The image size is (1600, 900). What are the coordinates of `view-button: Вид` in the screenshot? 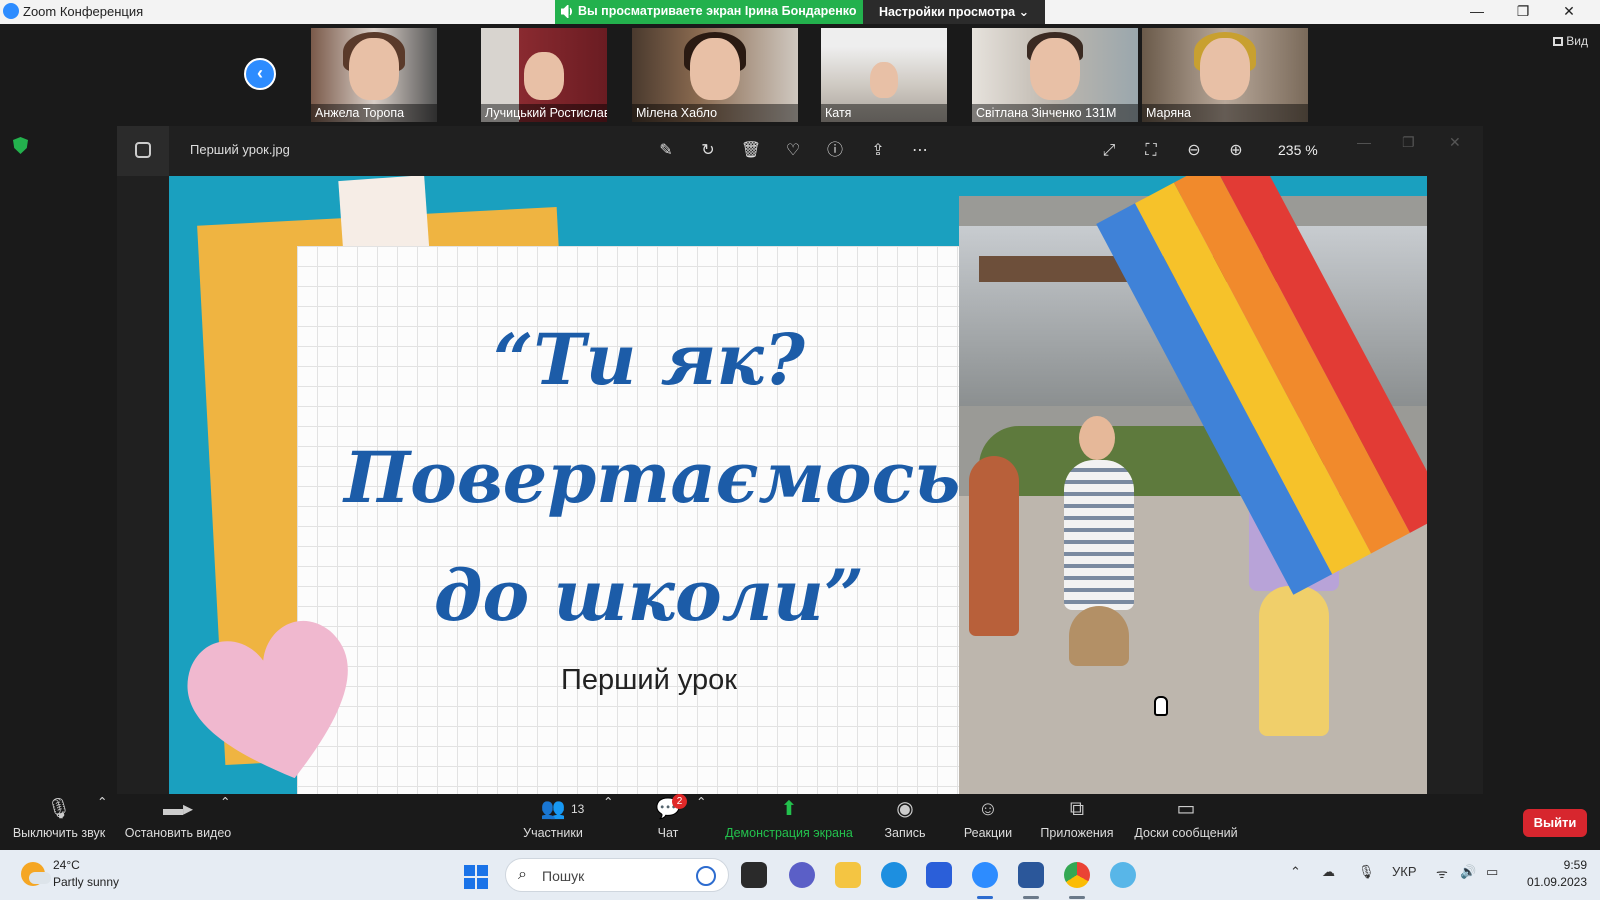 It's located at (1570, 41).